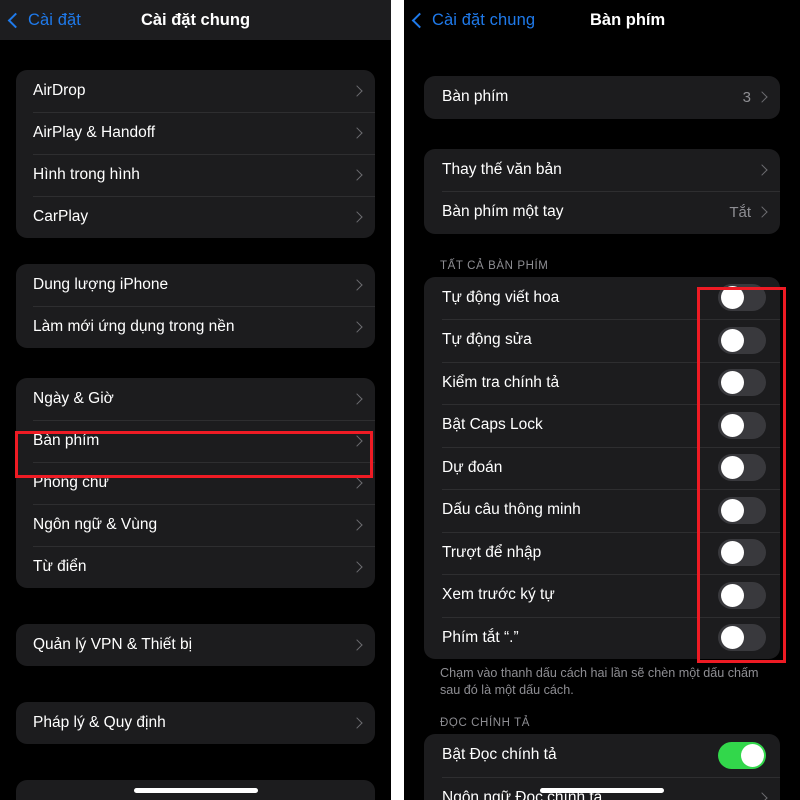 This screenshot has height=800, width=800. I want to click on row-slide-to-type: Trượt để nhập, so click(602, 553).